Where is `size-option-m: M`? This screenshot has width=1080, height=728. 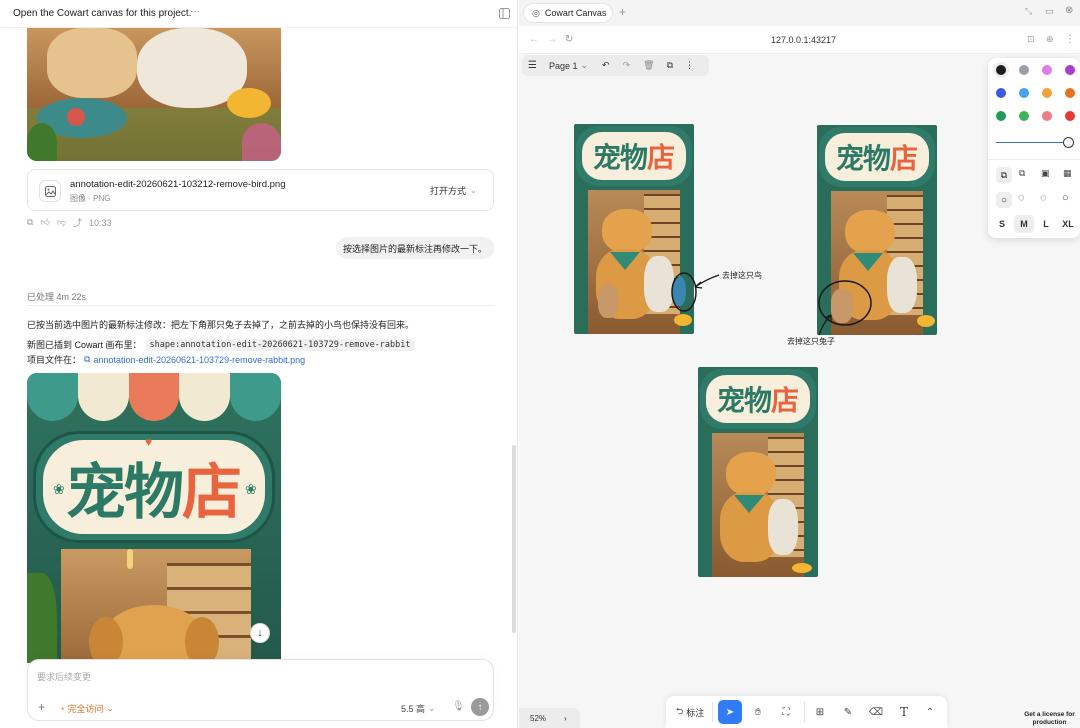
size-option-m: M is located at coordinates (1024, 224).